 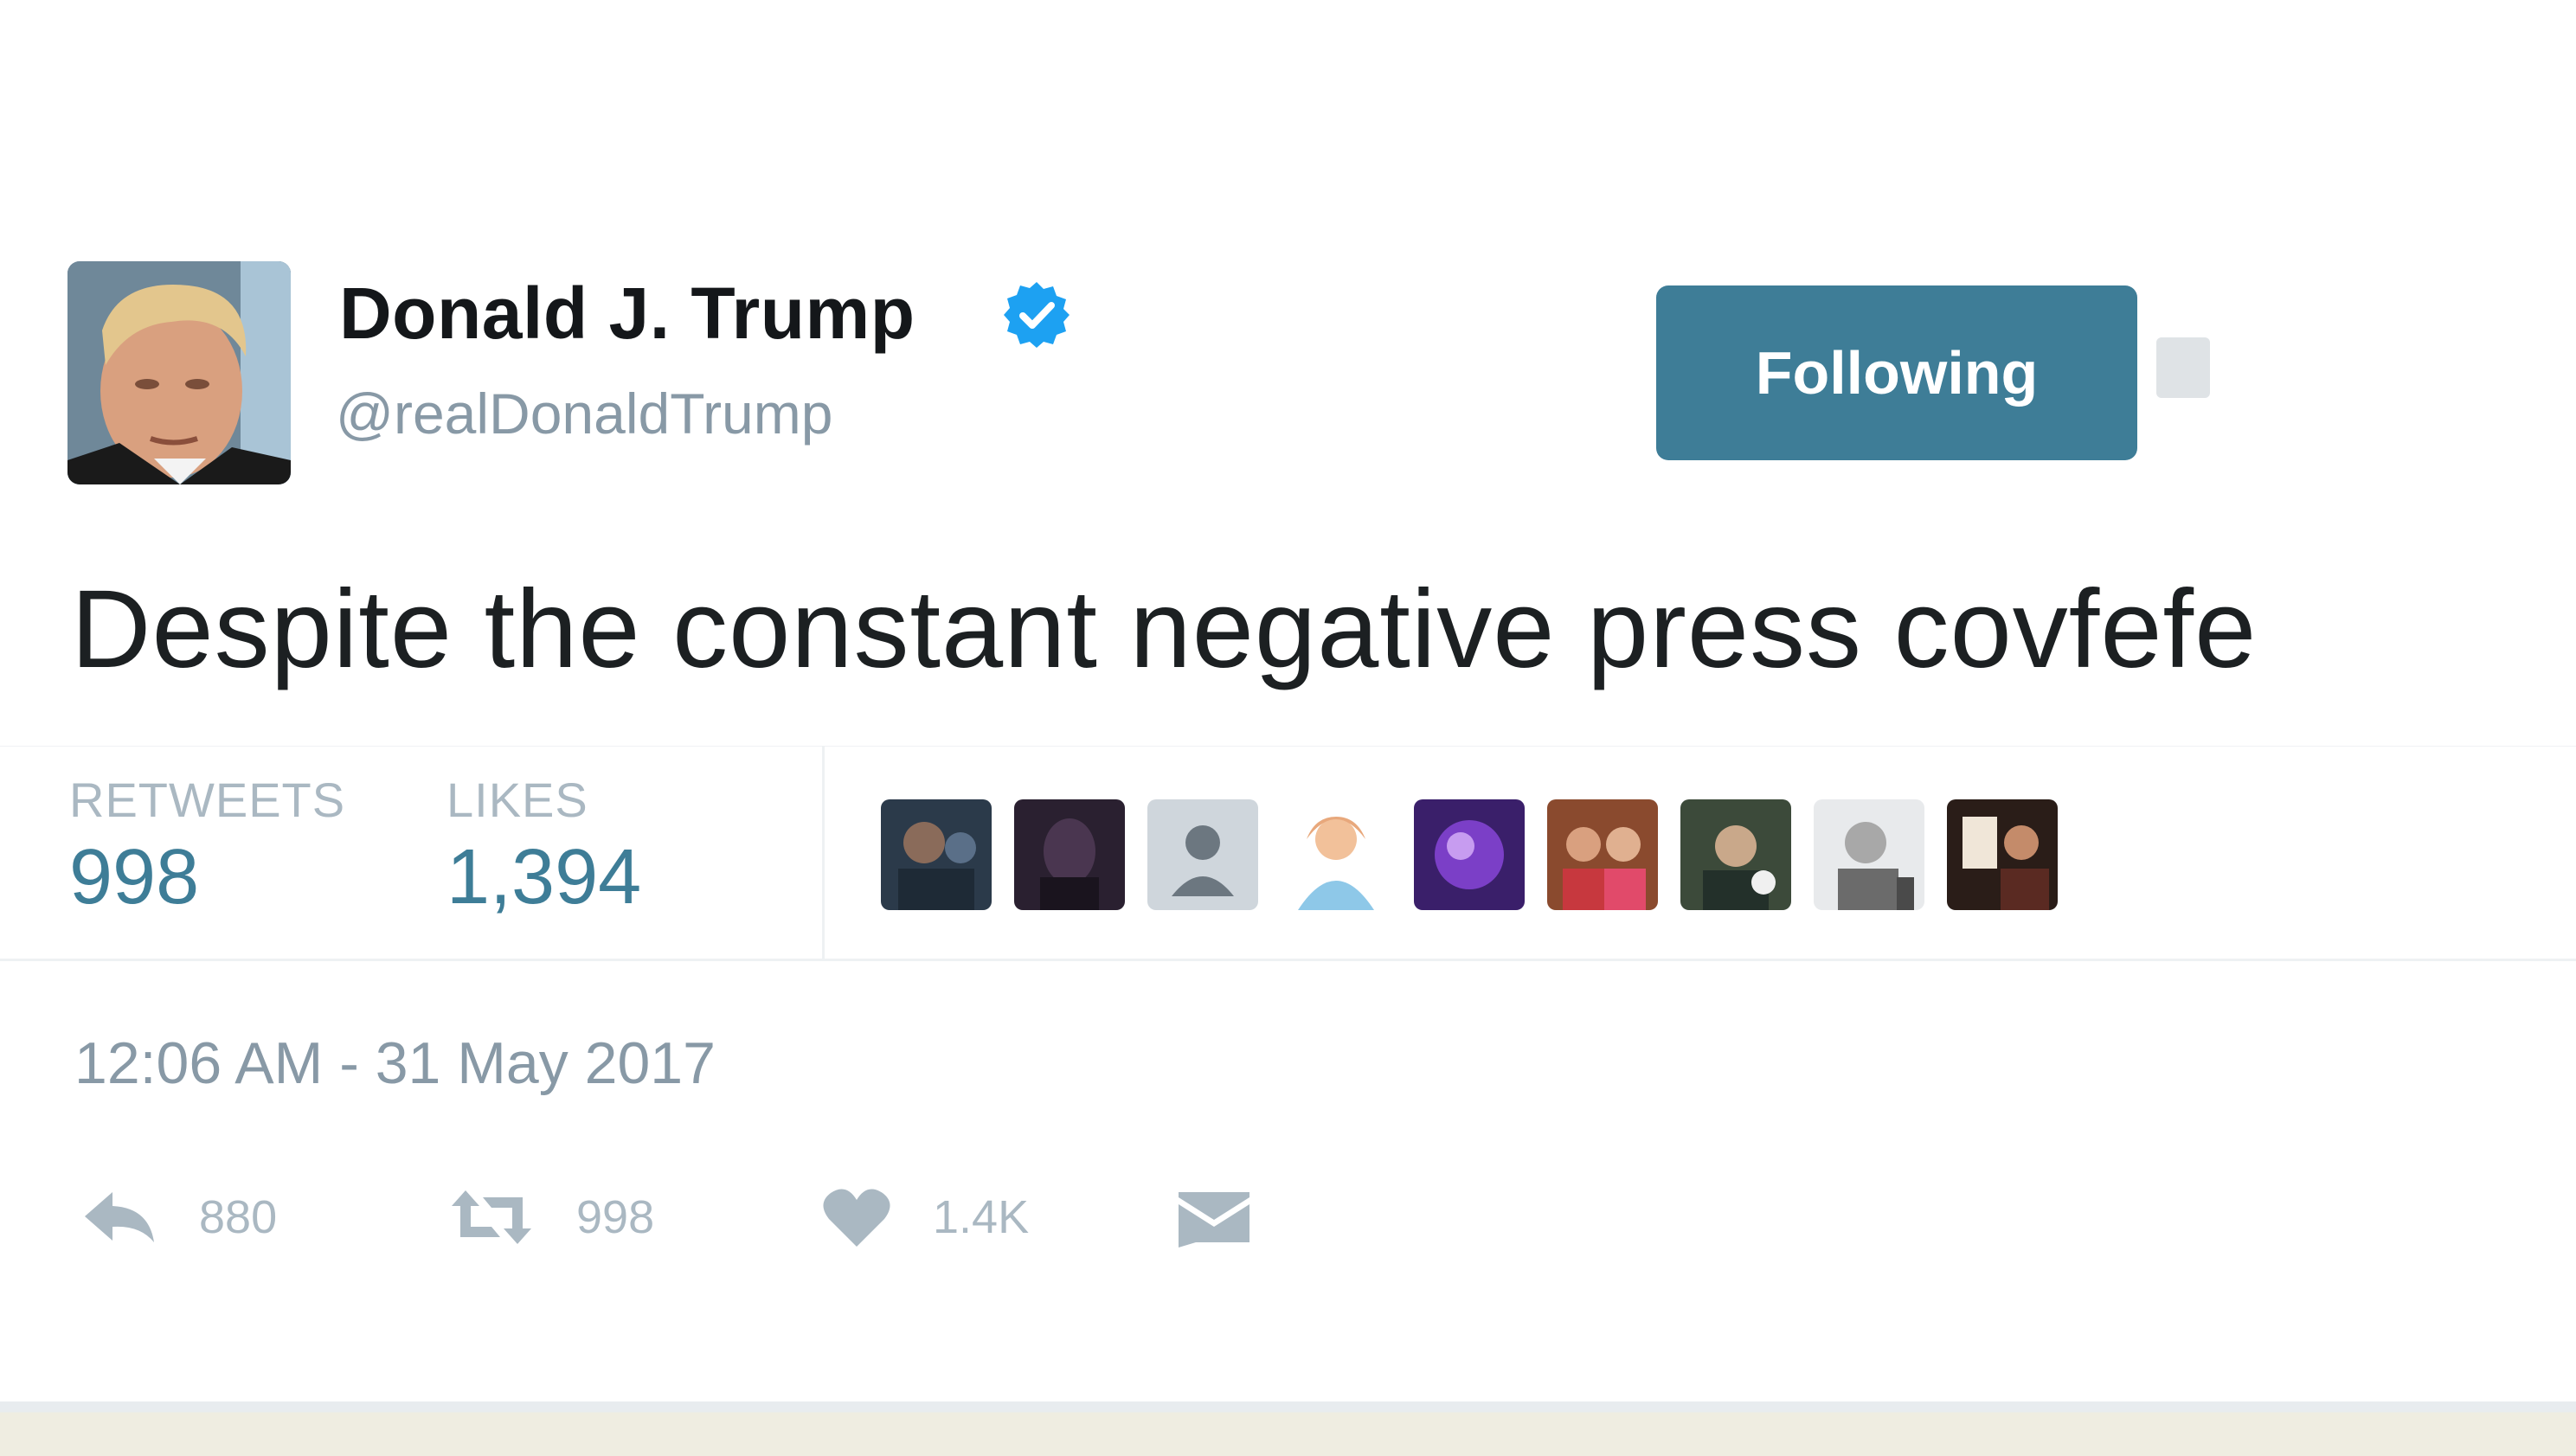 I want to click on likes-stat: LIKES 1,394, so click(x=543, y=847).